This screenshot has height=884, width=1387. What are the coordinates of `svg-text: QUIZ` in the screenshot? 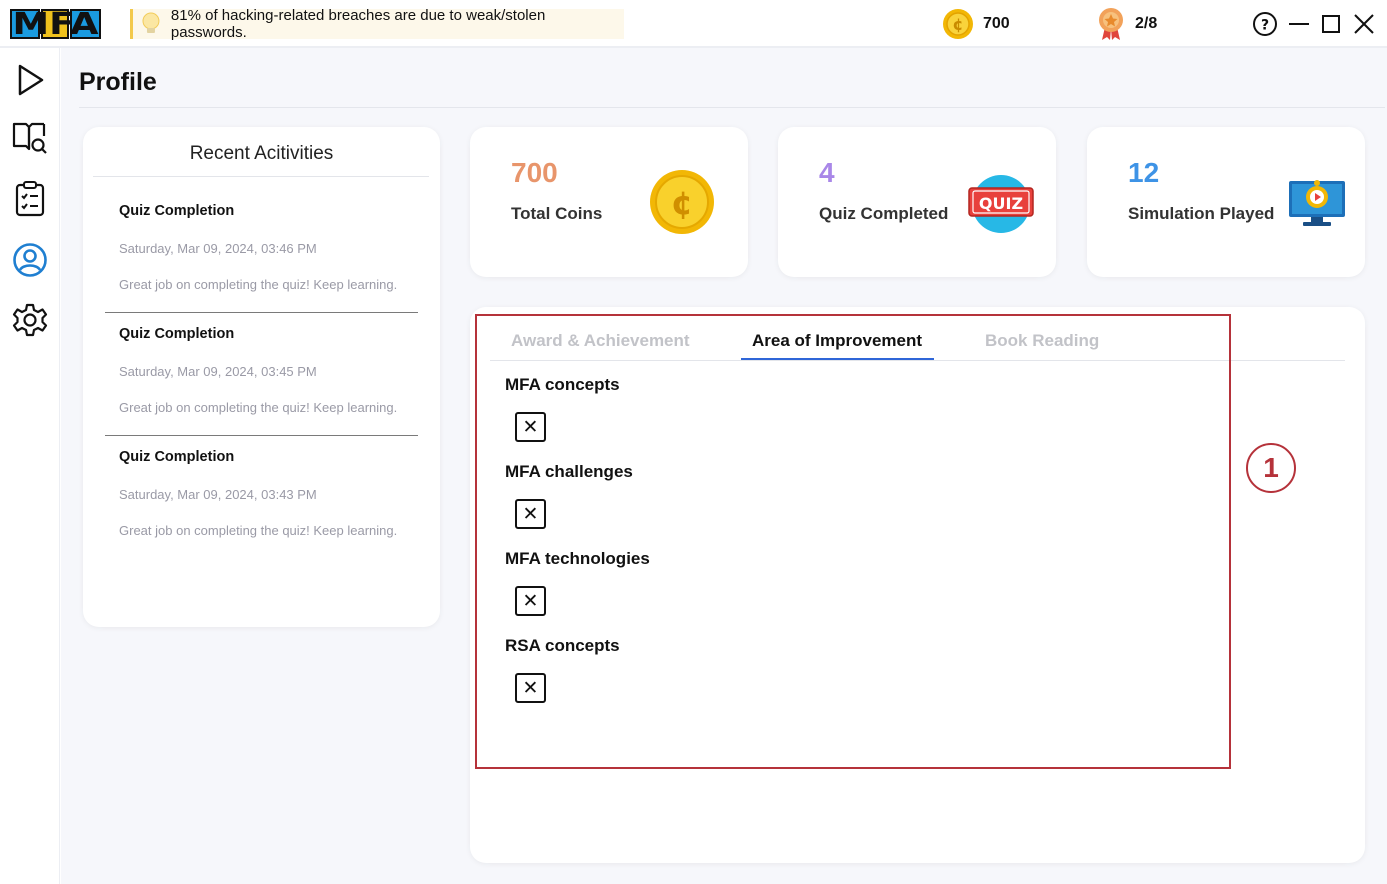 It's located at (1001, 203).